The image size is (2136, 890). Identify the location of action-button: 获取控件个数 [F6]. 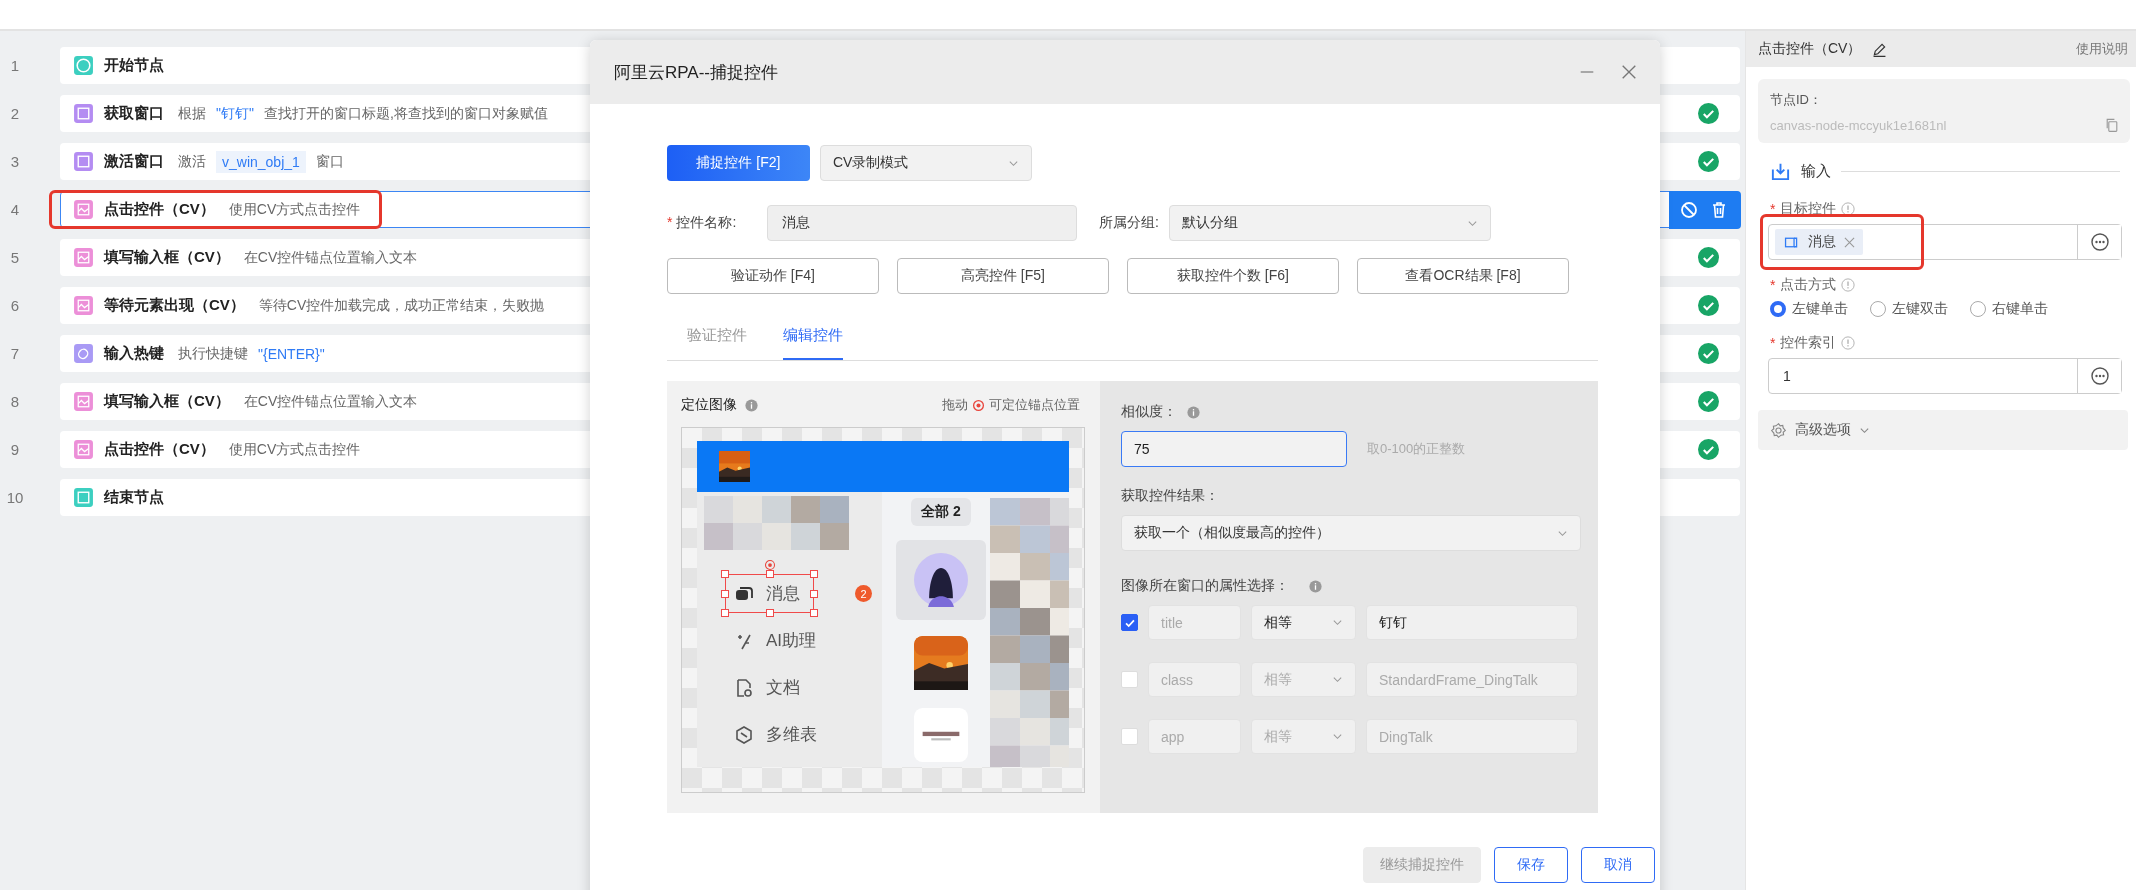
(1233, 276).